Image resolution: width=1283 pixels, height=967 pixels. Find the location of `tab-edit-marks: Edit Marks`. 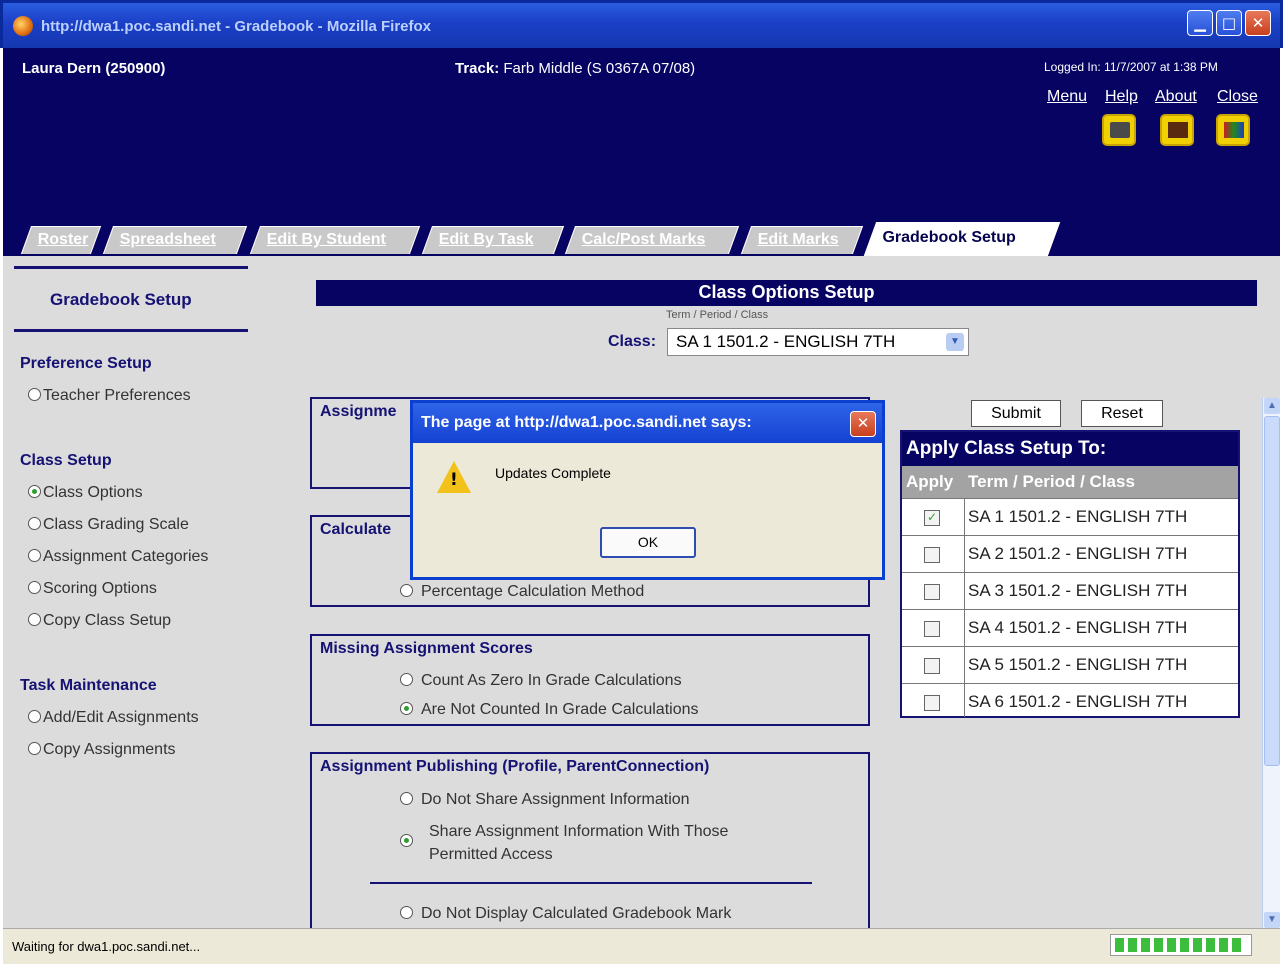

tab-edit-marks: Edit Marks is located at coordinates (802, 240).